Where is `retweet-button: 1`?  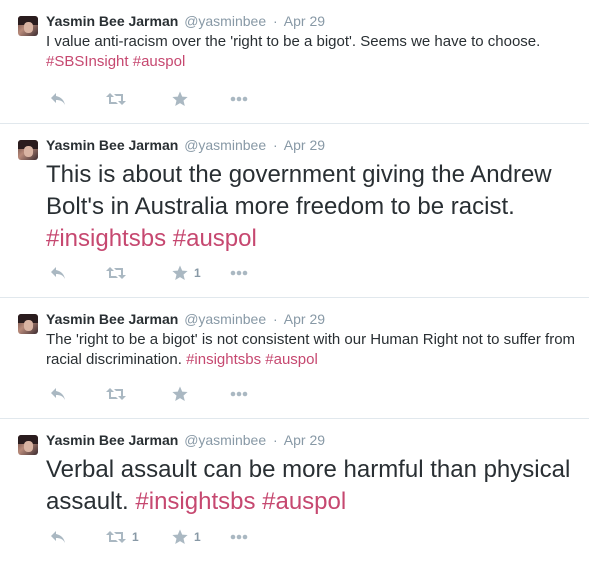
retweet-button: 1 is located at coordinates (139, 537).